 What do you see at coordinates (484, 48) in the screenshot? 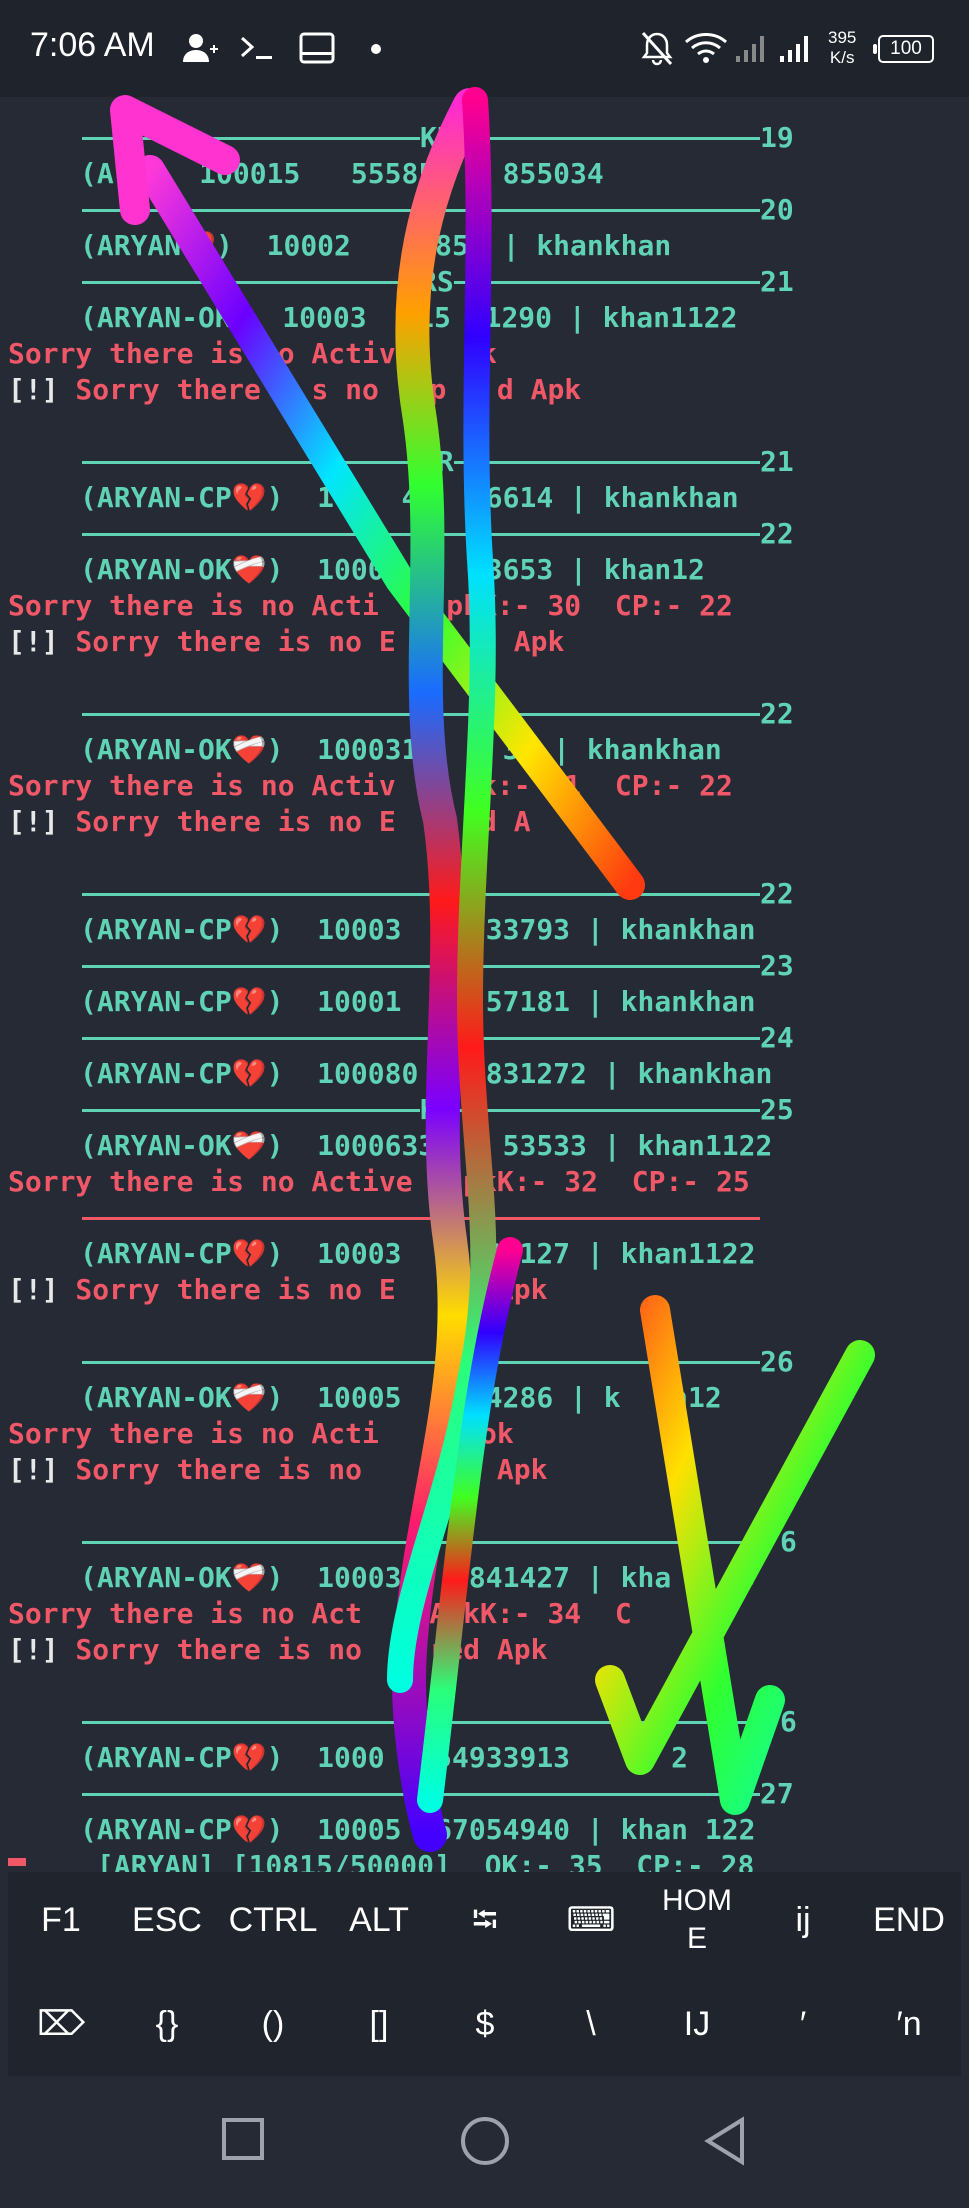
I see `status-bar: 7:06 AM 395 K/s 100` at bounding box center [484, 48].